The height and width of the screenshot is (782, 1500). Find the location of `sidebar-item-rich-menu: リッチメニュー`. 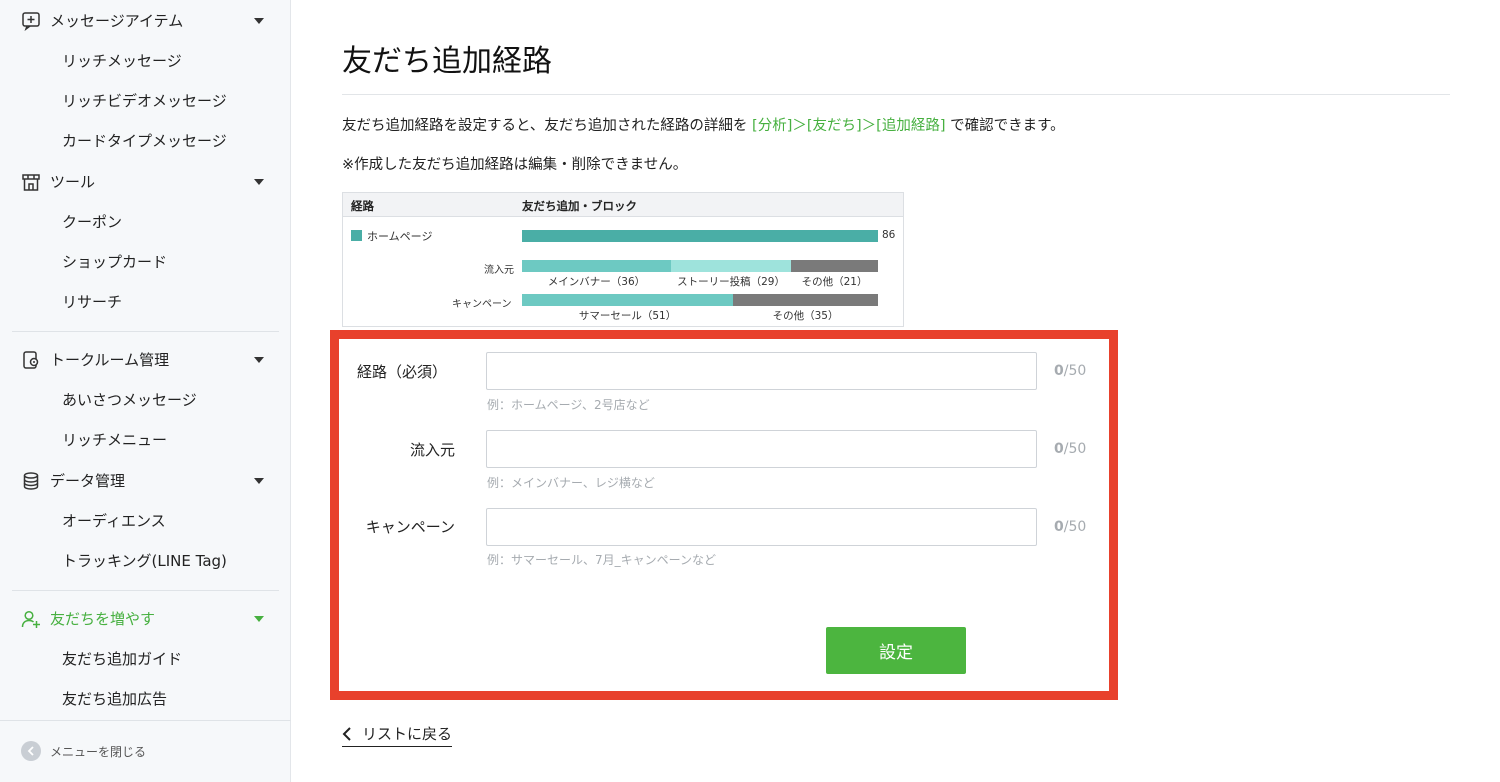

sidebar-item-rich-menu: リッチメニュー is located at coordinates (172, 440).